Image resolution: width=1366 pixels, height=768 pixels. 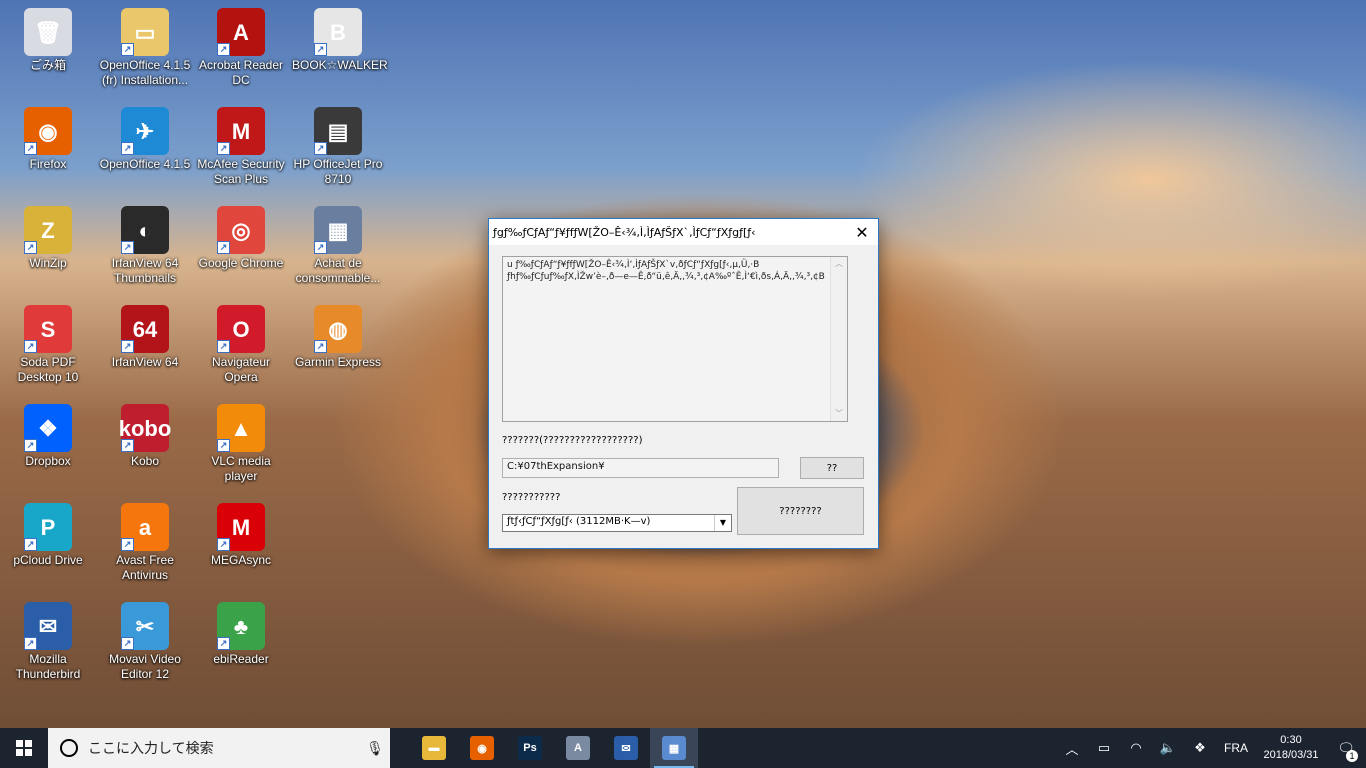 I want to click on desktop-icon: ◍ ↗ Garmin Express, so click(x=338, y=337).